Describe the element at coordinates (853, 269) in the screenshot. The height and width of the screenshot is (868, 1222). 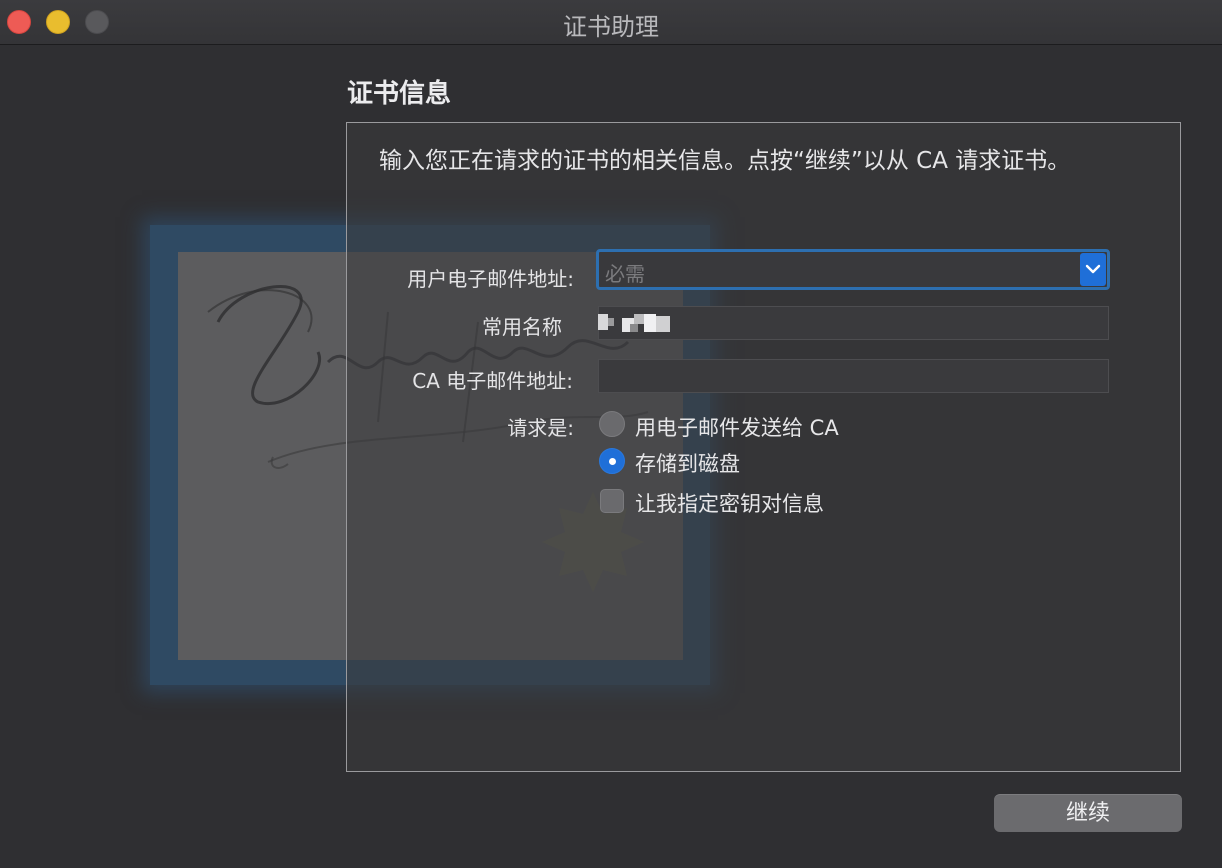
I see `email-field: 必需` at that location.